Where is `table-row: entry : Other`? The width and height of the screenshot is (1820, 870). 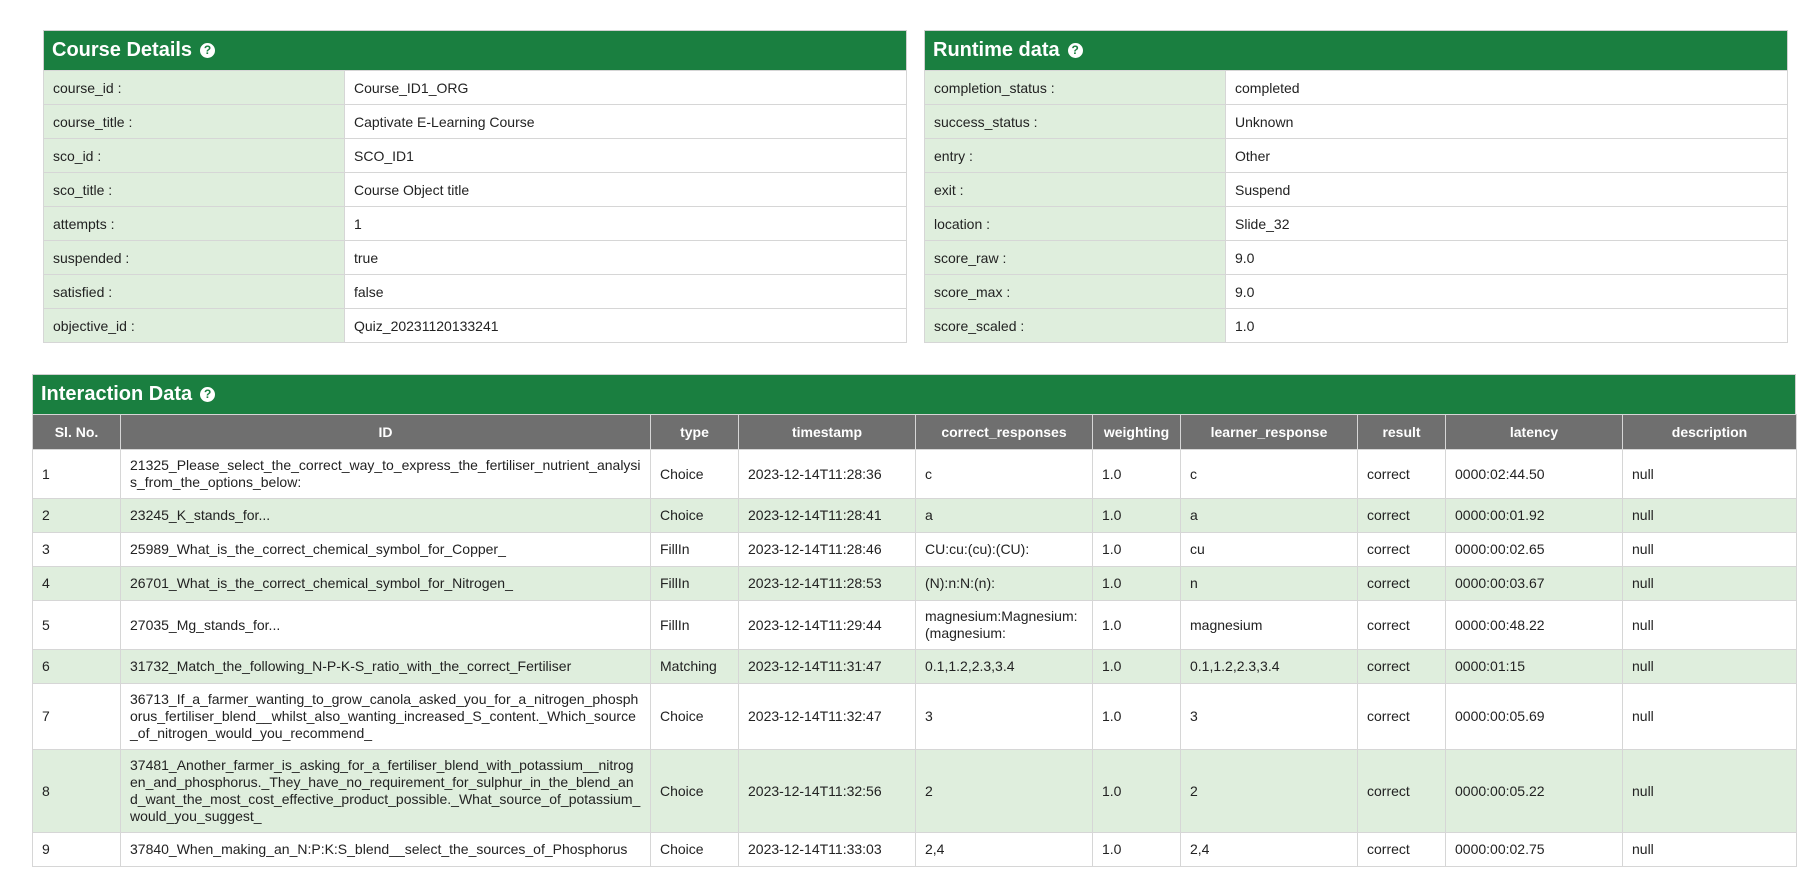 table-row: entry : Other is located at coordinates (1356, 155).